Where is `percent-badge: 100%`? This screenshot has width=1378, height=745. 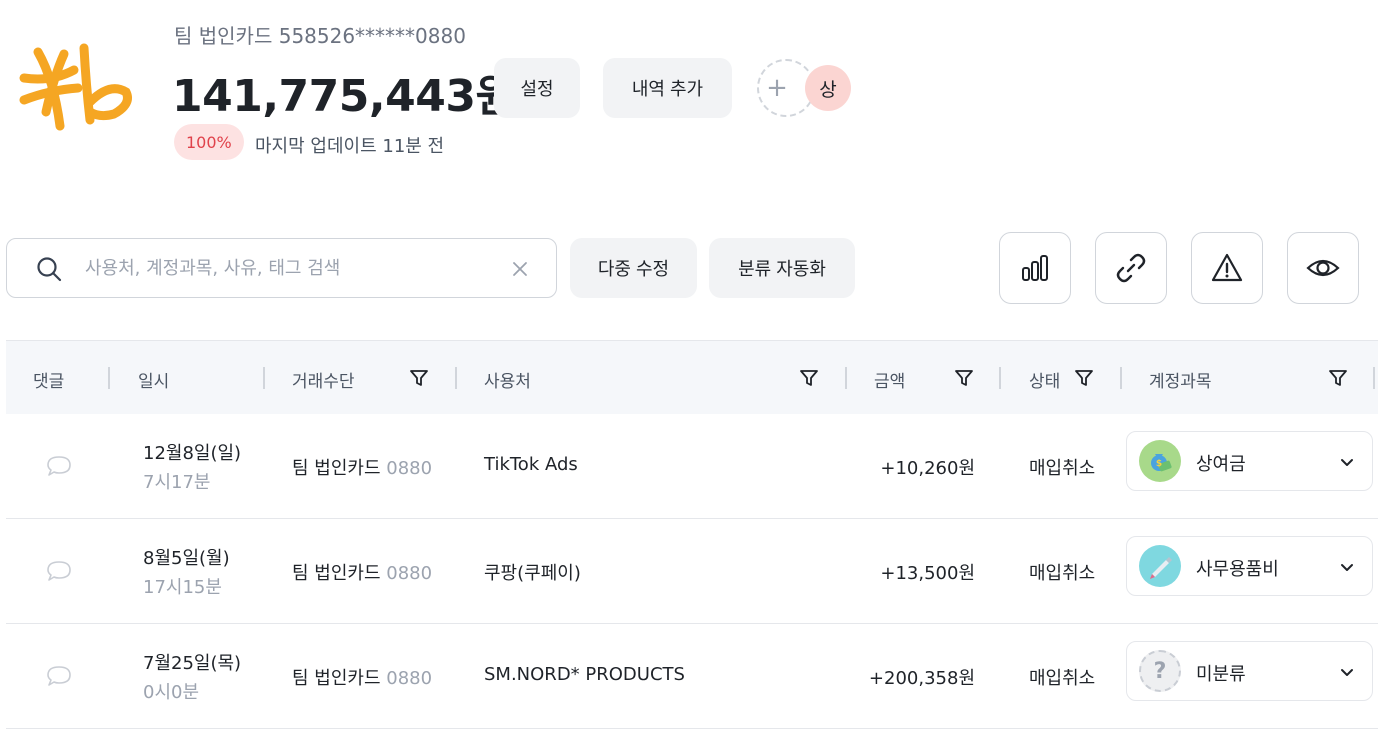 percent-badge: 100% is located at coordinates (209, 142).